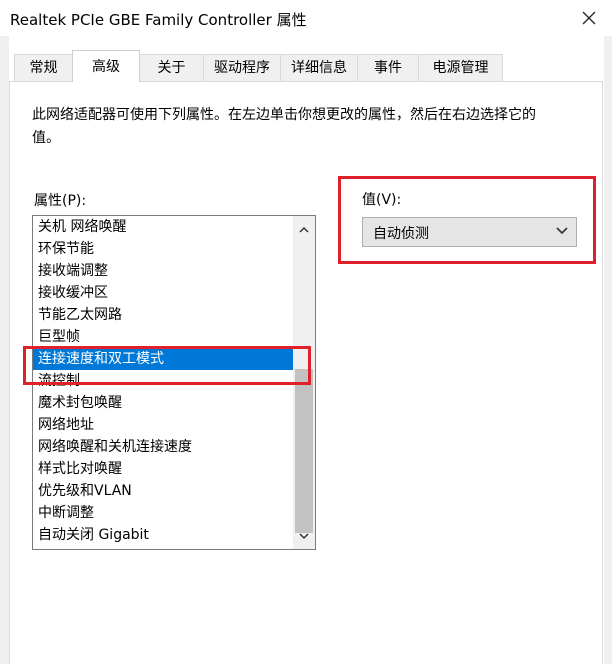 The width and height of the screenshot is (612, 664). Describe the element at coordinates (284, 126) in the screenshot. I see `advanced-description: 此网络适配器可使用下列属性。在左边单击你想更改的属性，然后在右边选择它的值。` at that location.